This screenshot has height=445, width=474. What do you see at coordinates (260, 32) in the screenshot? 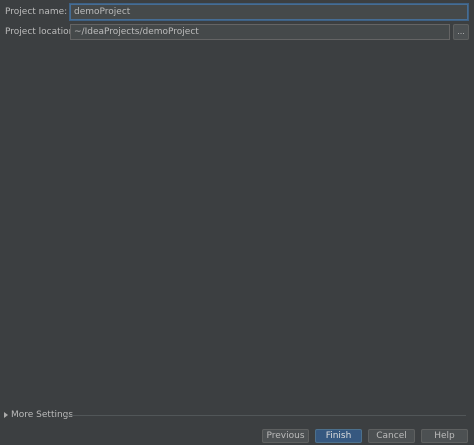
I see `project-location-input` at bounding box center [260, 32].